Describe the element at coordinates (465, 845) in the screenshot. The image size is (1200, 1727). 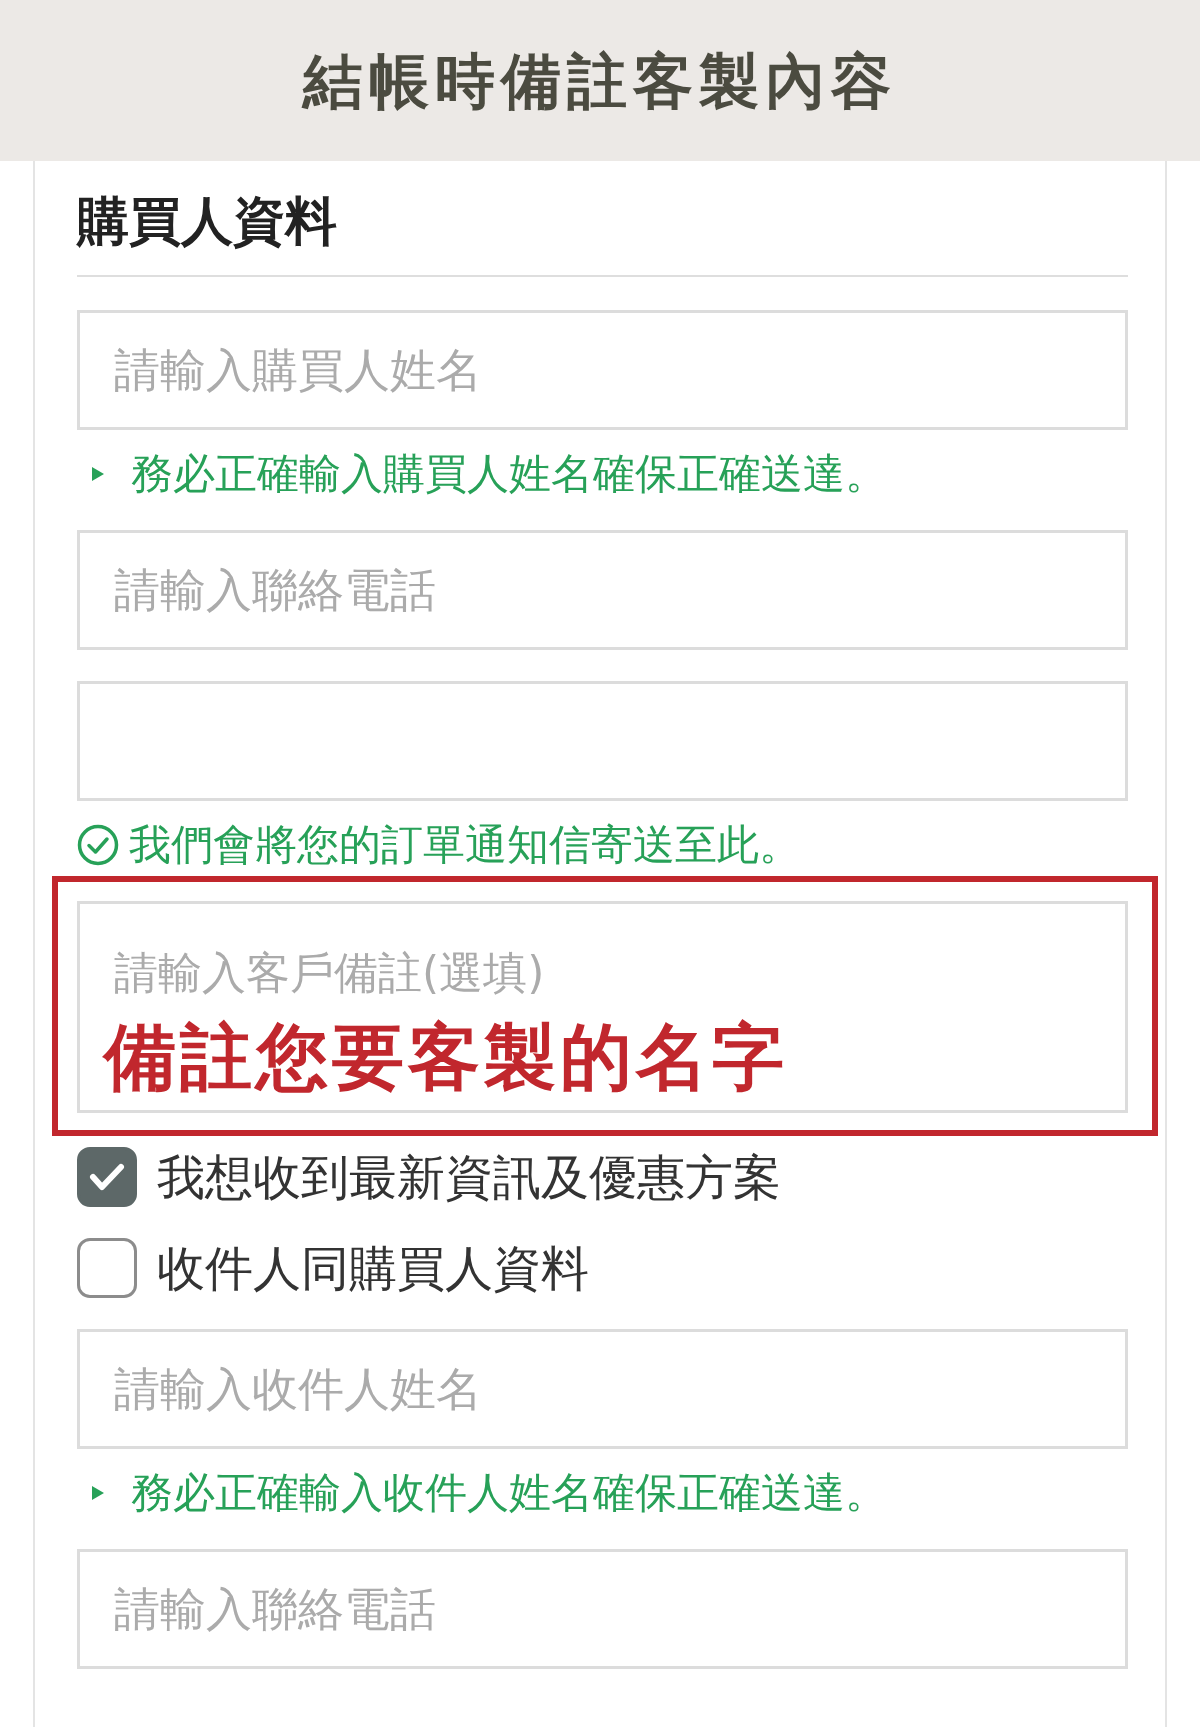
I see `hint-text: 我們會將您的訂單通知信寄送至此。` at that location.